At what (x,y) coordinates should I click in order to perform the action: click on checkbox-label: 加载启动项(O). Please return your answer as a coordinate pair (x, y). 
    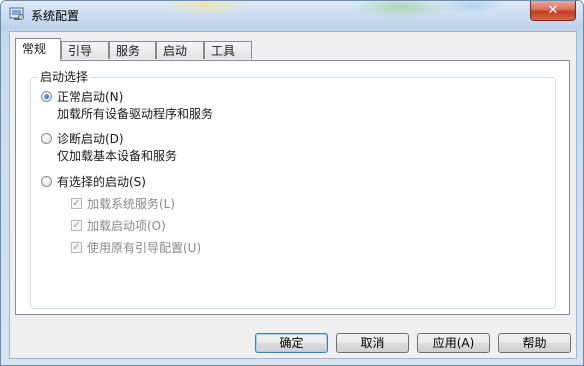
    Looking at the image, I should click on (126, 226).